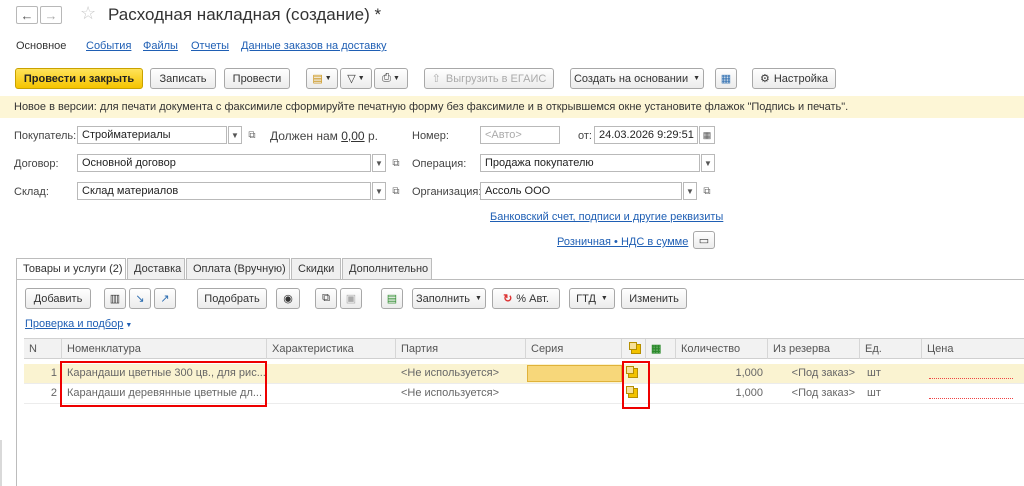 The image size is (1024, 486). Describe the element at coordinates (238, 268) in the screenshot. I see `tab-payment: Оплата (Вручную)` at that location.